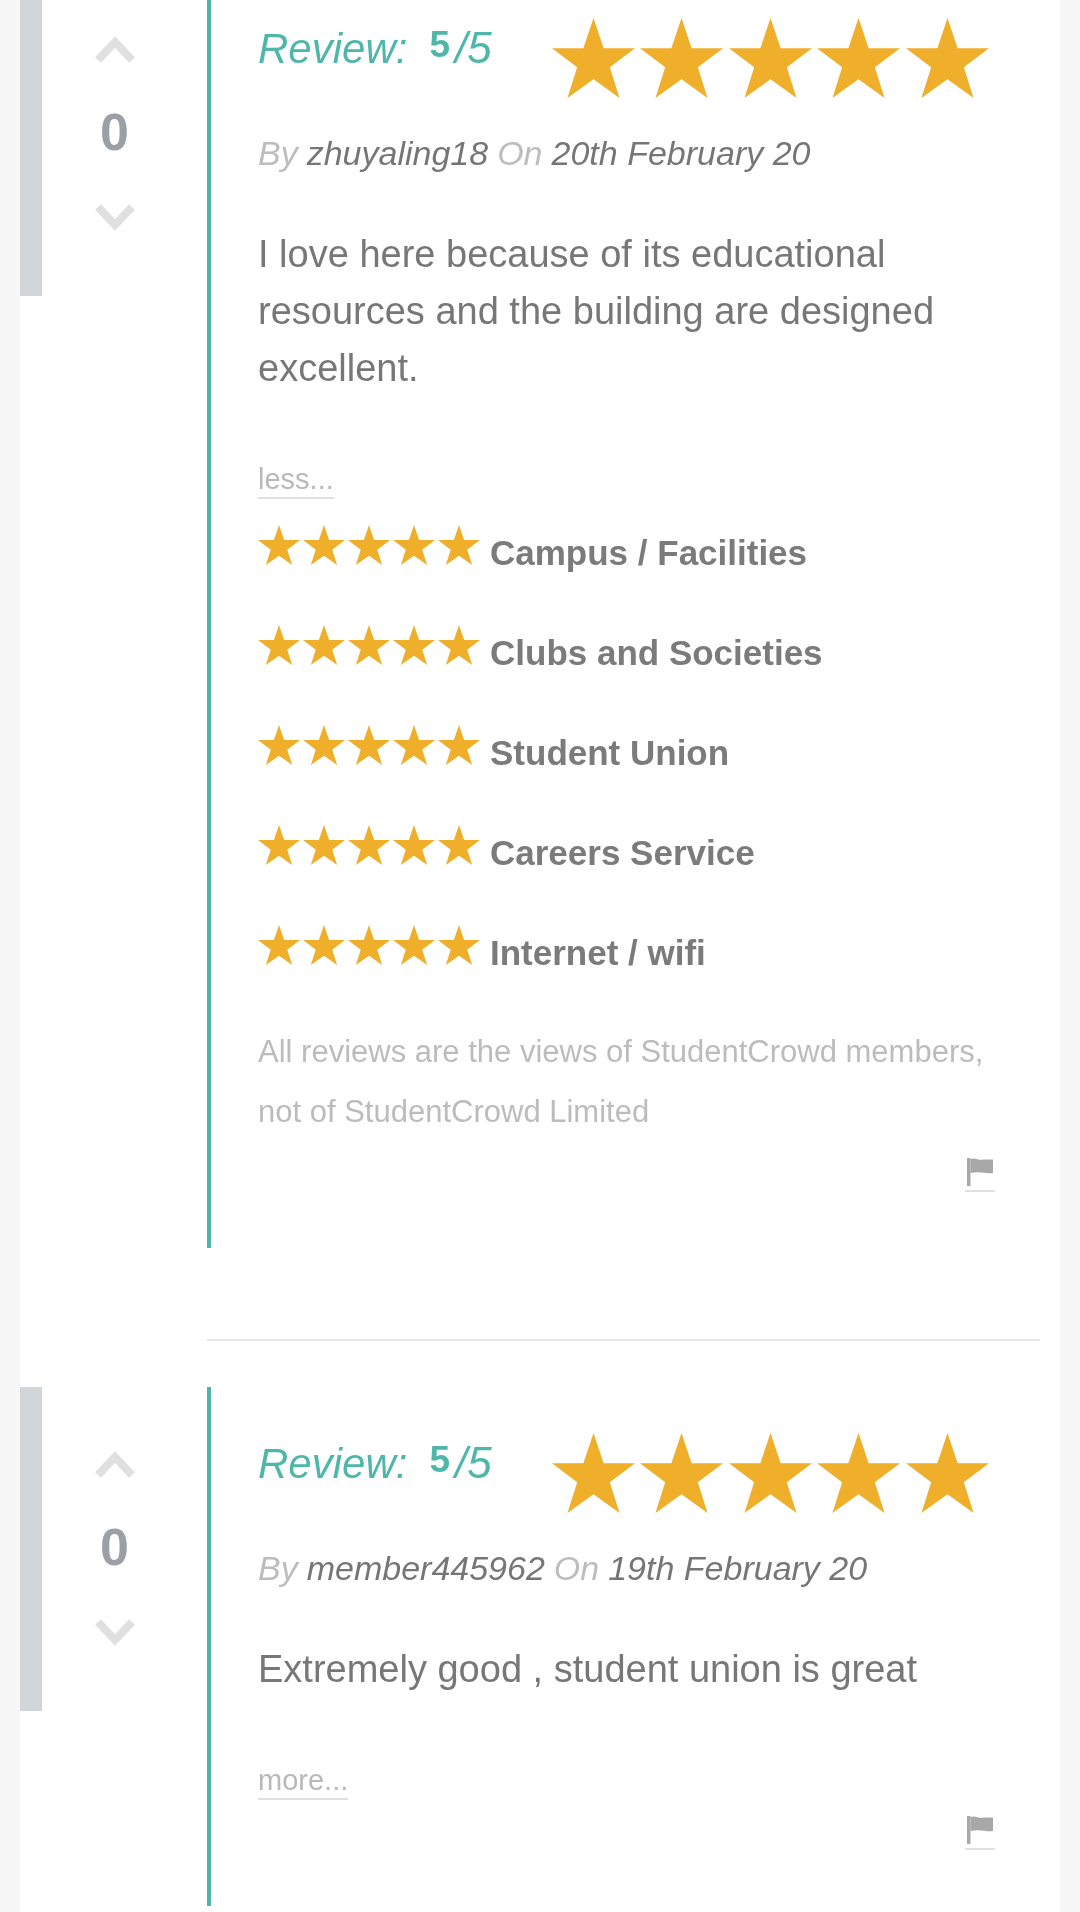 This screenshot has height=1912, width=1080. Describe the element at coordinates (681, 153) in the screenshot. I see `review-date: 20th February 20` at that location.